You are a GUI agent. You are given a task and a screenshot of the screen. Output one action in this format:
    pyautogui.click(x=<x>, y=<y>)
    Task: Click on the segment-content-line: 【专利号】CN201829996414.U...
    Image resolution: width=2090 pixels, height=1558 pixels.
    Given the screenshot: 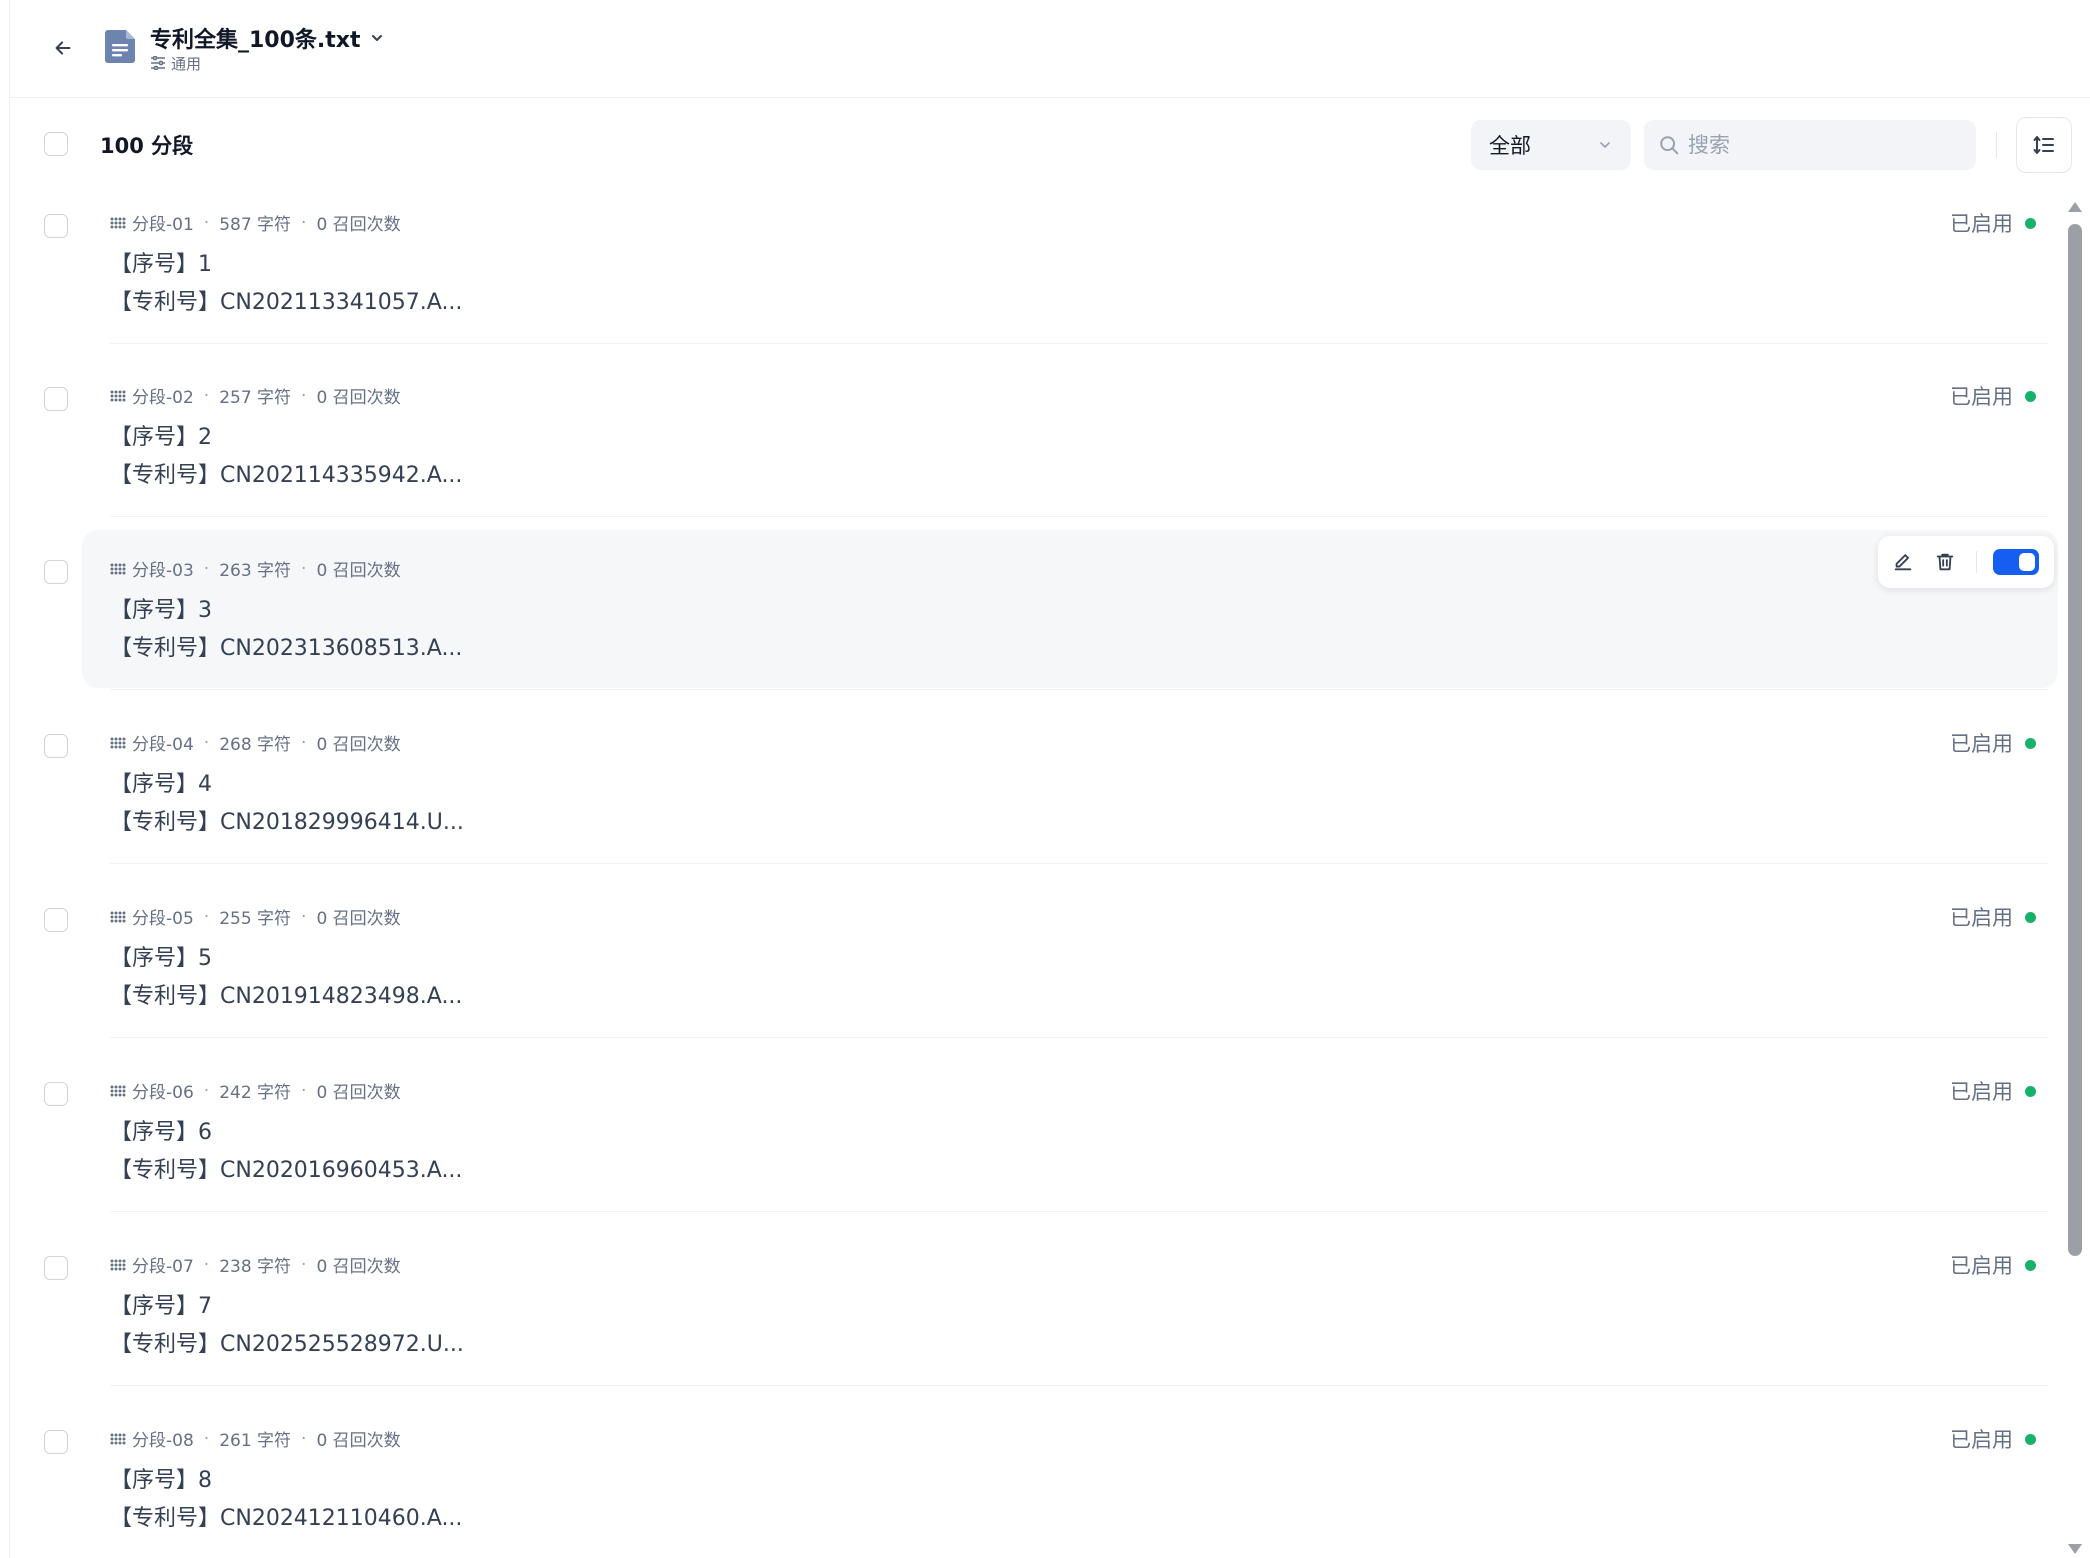 What is the action you would take?
    pyautogui.click(x=287, y=822)
    